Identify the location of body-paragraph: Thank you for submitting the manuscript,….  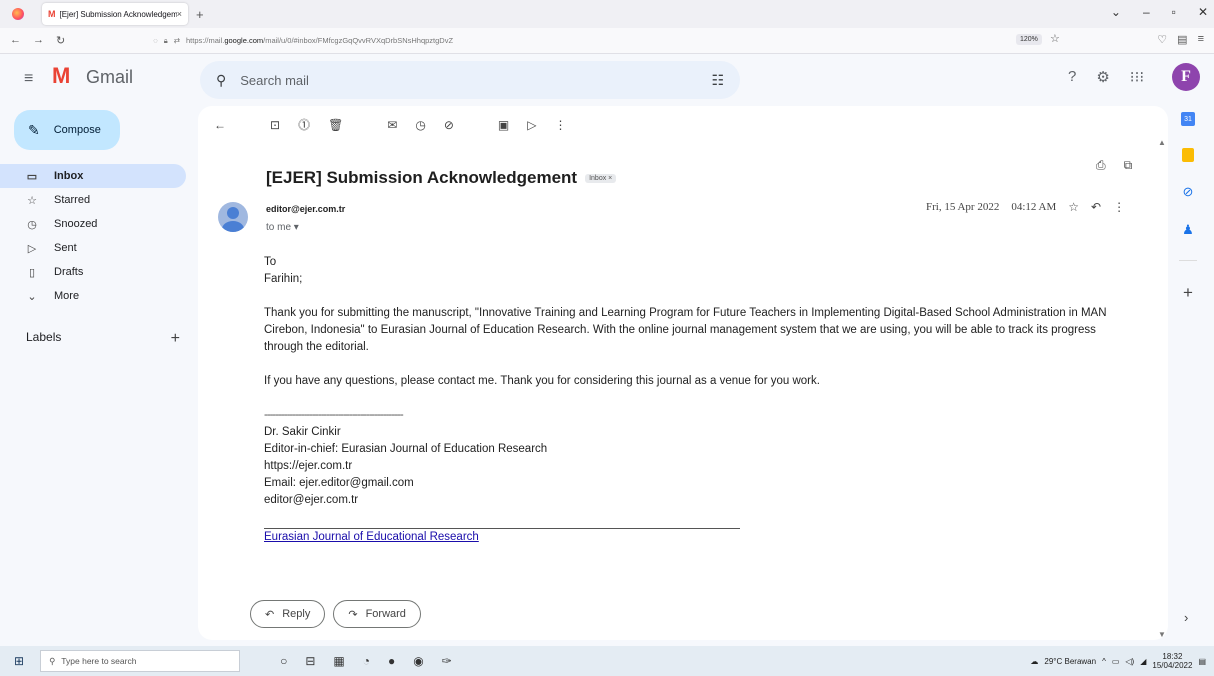
(685, 313).